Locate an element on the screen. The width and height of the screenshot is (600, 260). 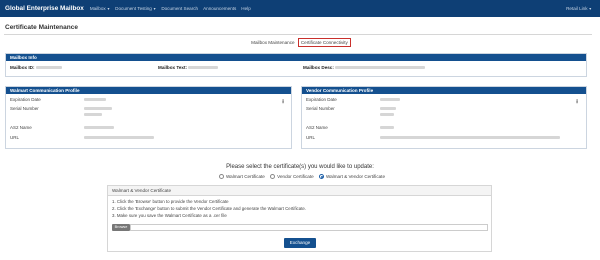
mailbox-info-panel: Mailbox Info Mailbox ID: Mailbox Text is located at coordinates (296, 65).